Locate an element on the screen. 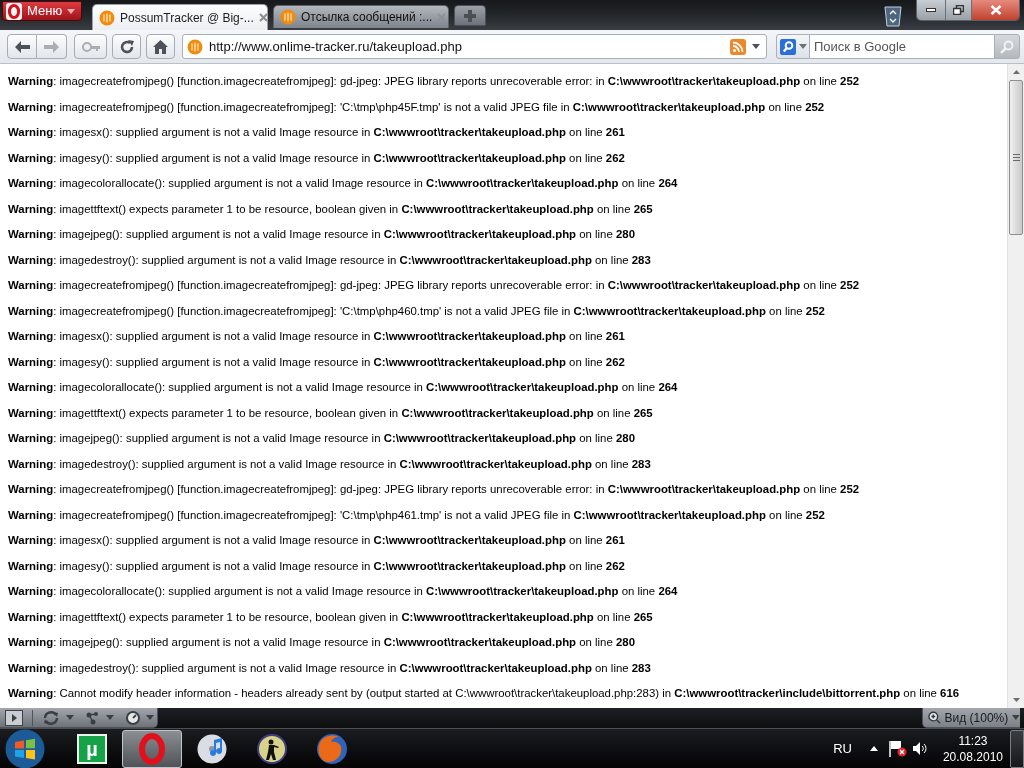 Image resolution: width=1024 pixels, height=768 pixels. start-button is located at coordinates (25, 748).